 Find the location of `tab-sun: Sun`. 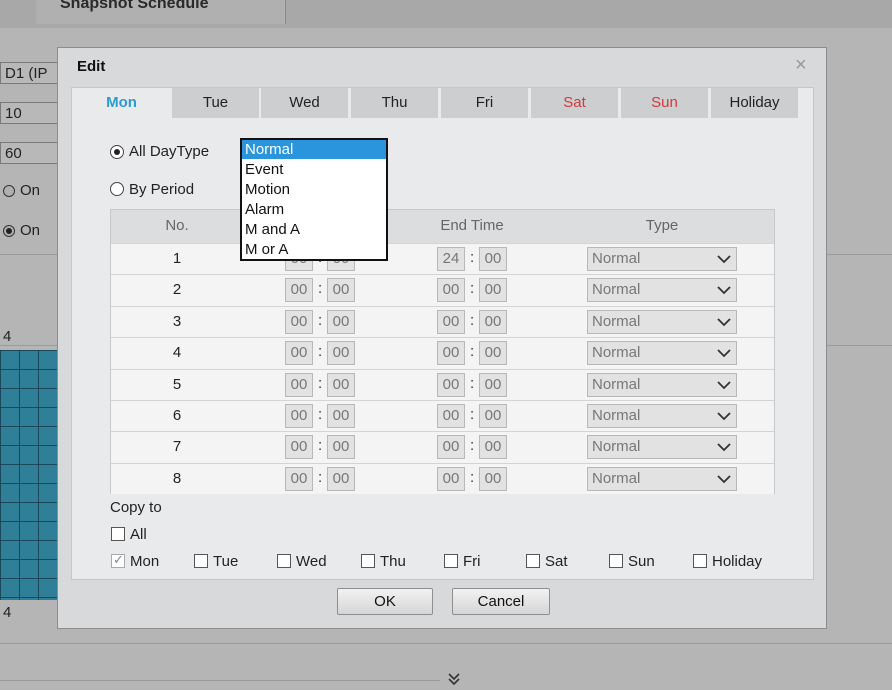

tab-sun: Sun is located at coordinates (664, 103).